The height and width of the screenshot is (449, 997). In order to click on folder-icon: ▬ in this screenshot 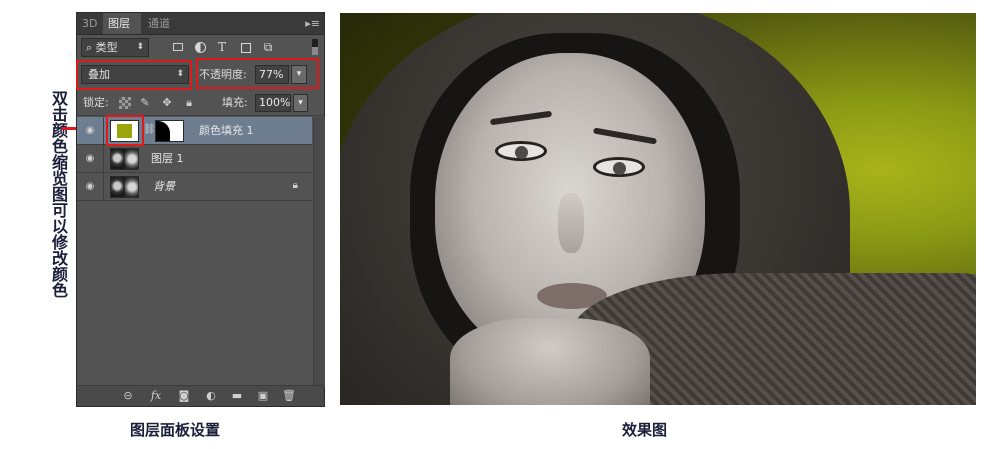, I will do `click(237, 396)`.